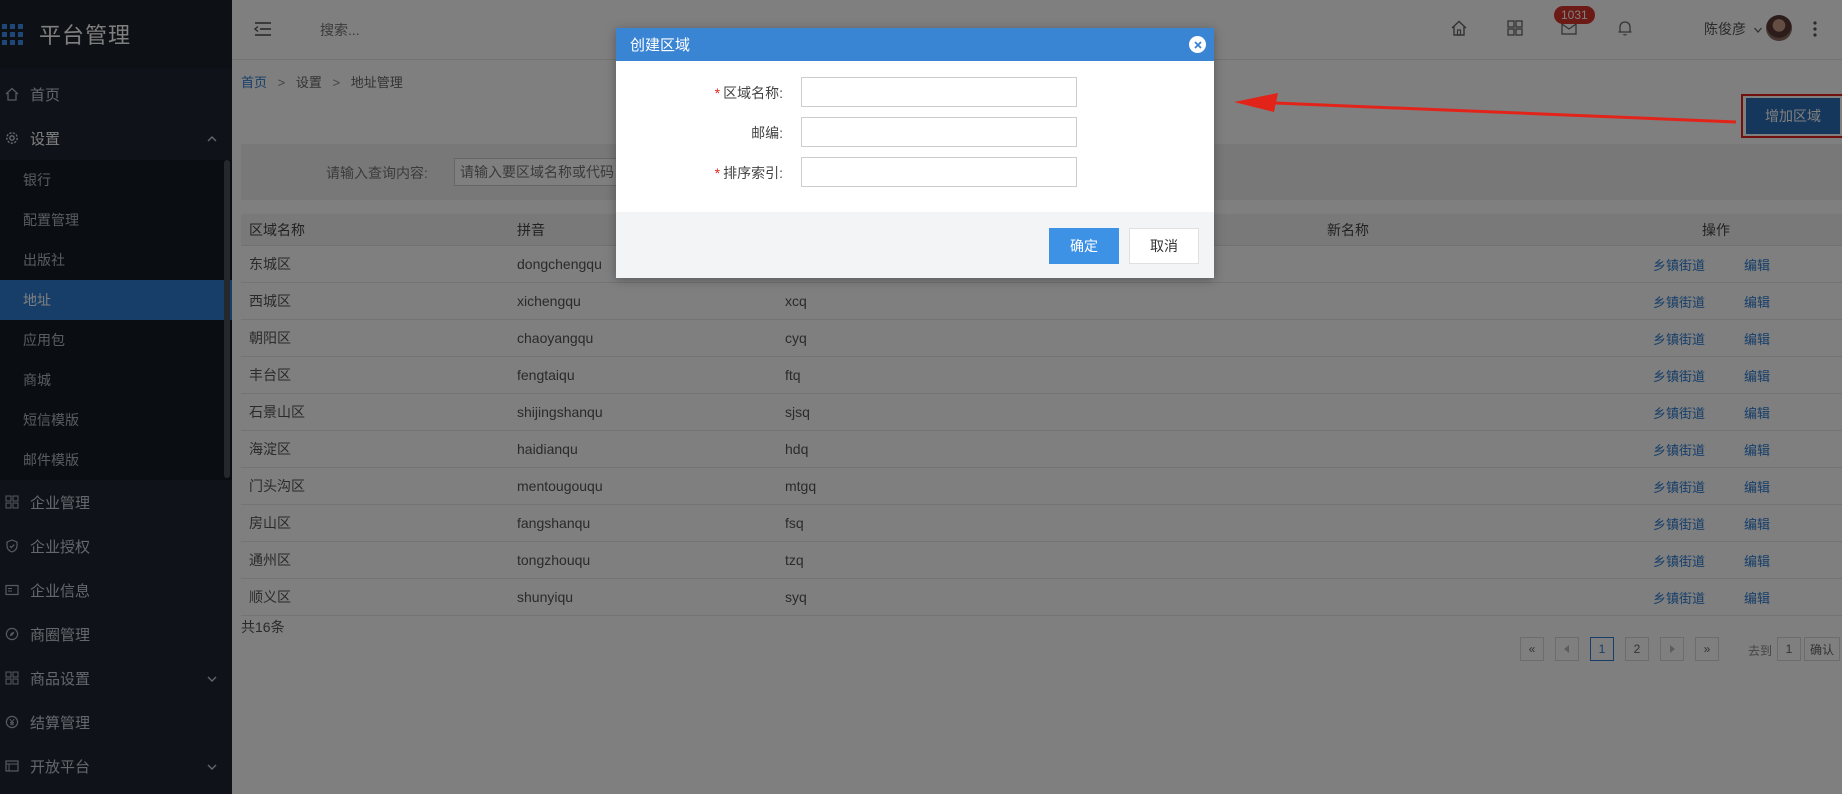 The height and width of the screenshot is (794, 1842). I want to click on cancel-button: 取消, so click(1164, 246).